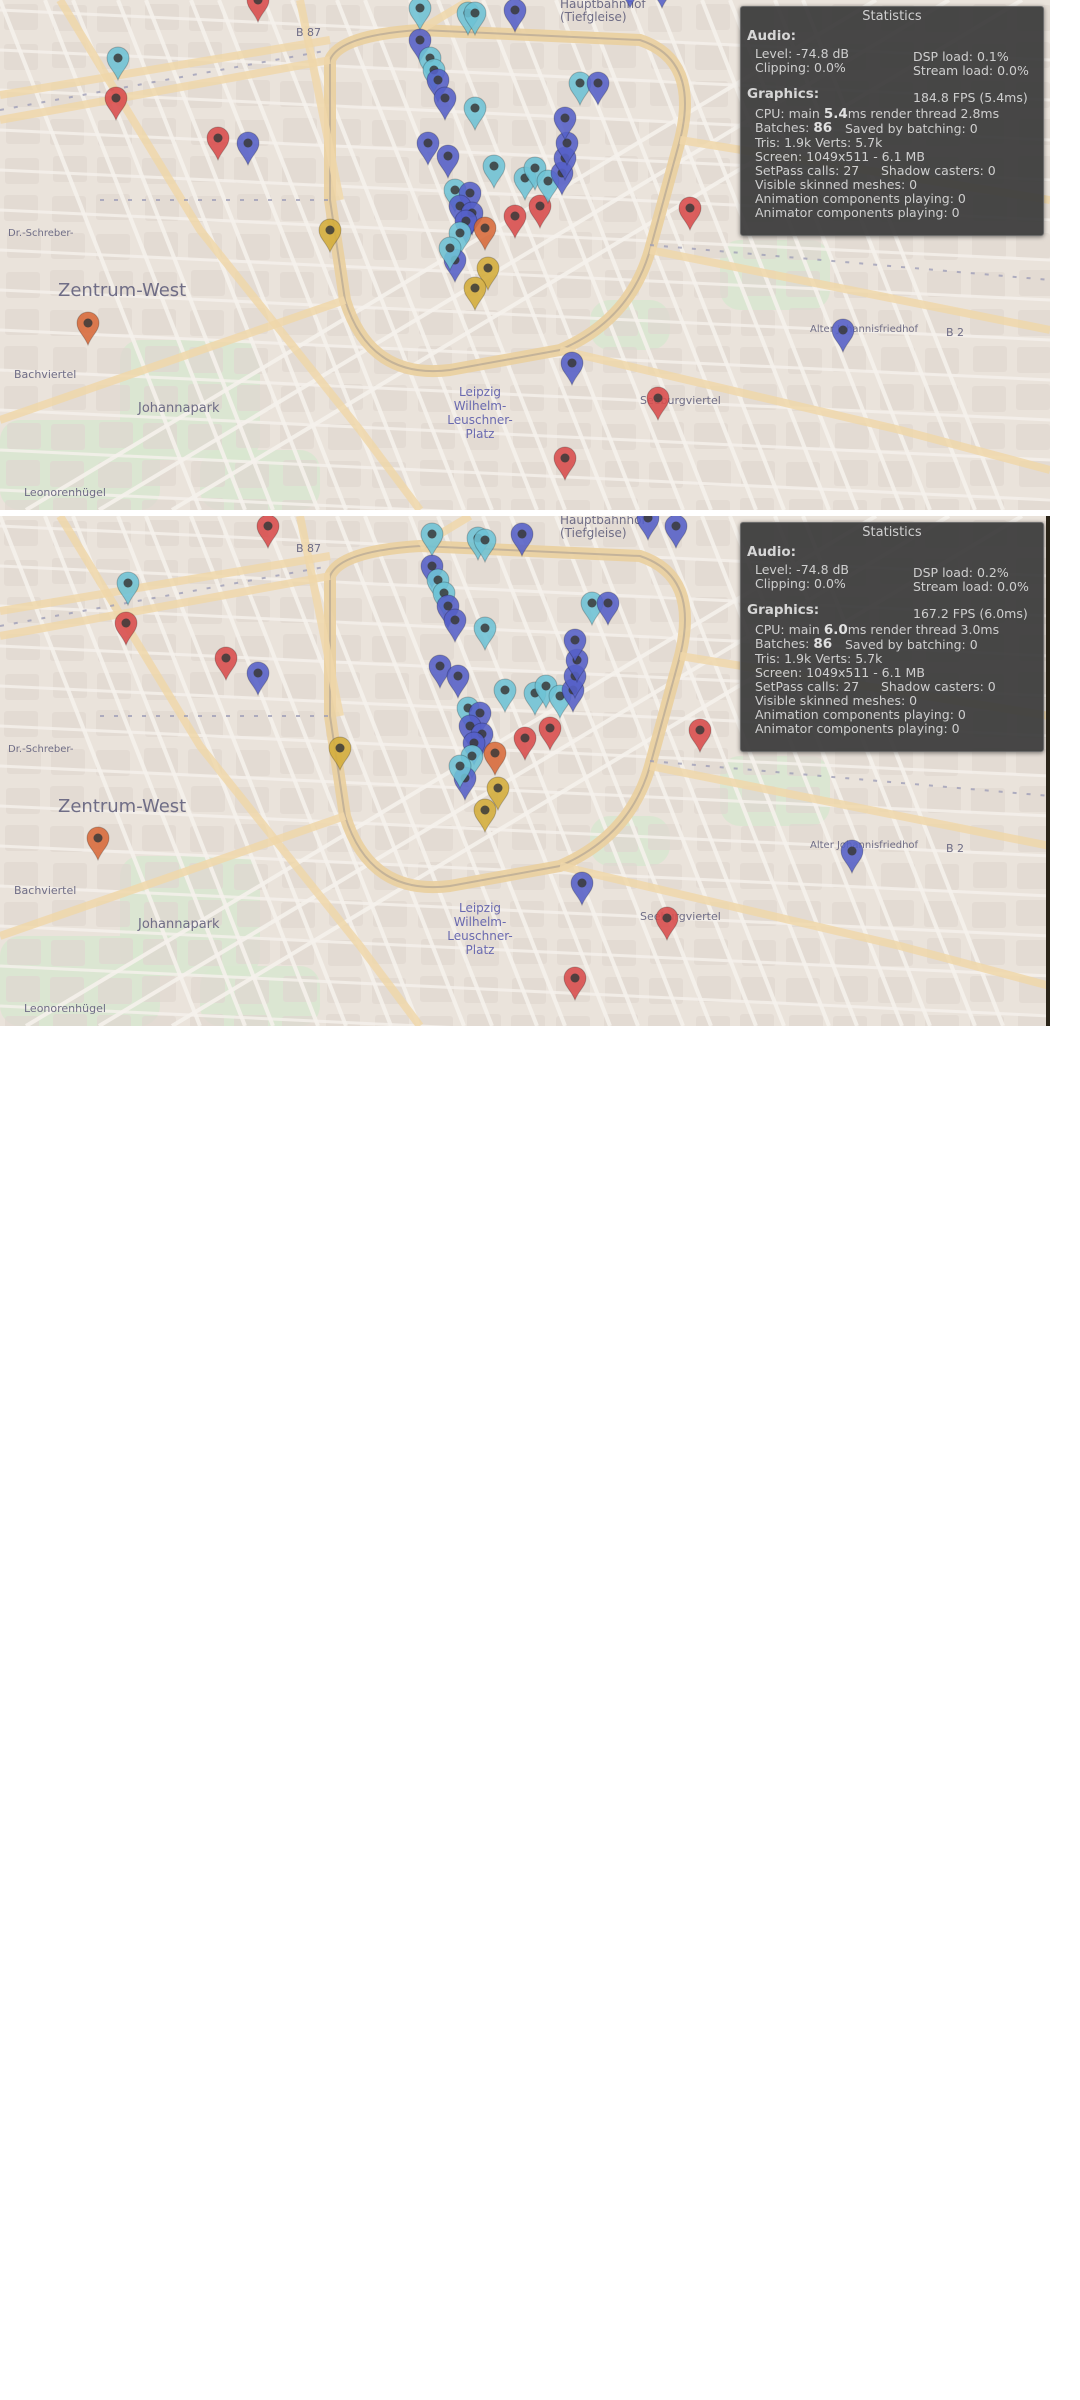 This screenshot has width=1080, height=2400. I want to click on fps-readout: 167.2 FPS (6.0ms), so click(970, 613).